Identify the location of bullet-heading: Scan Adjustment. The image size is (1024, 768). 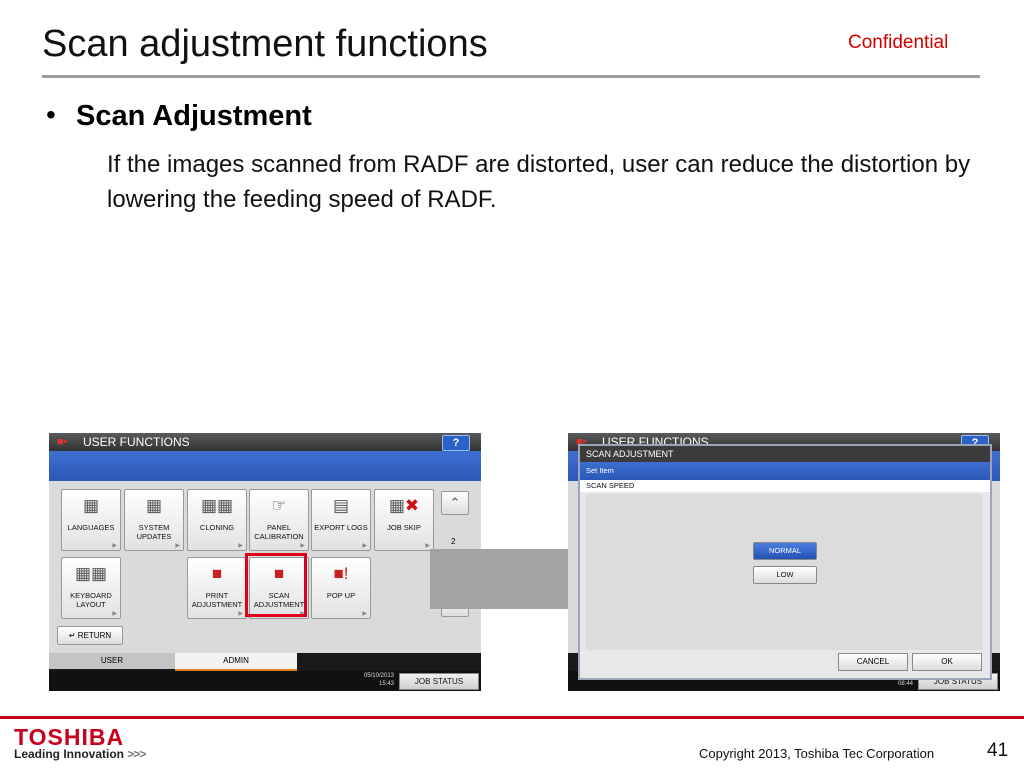
(194, 116).